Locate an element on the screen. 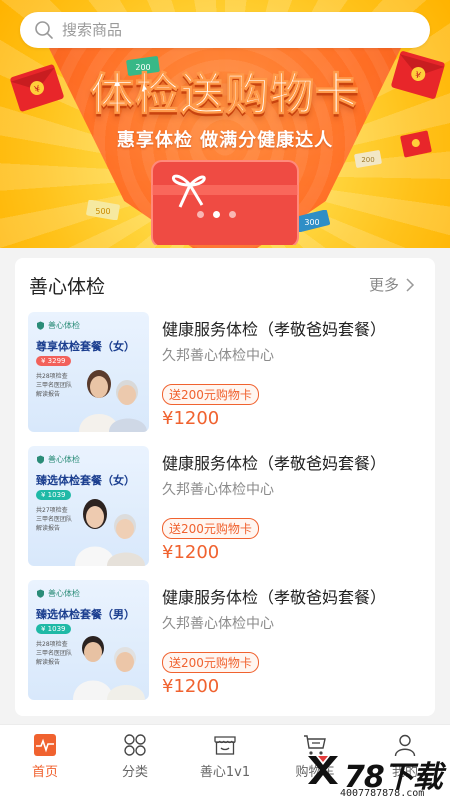 Image resolution: width=450 pixels, height=800 pixels. product-thumbnail: 善心体检 臻选体检套餐（女） ¥ 1039 共27项检查 三甲名医团队 解读报告 is located at coordinates (88, 506).